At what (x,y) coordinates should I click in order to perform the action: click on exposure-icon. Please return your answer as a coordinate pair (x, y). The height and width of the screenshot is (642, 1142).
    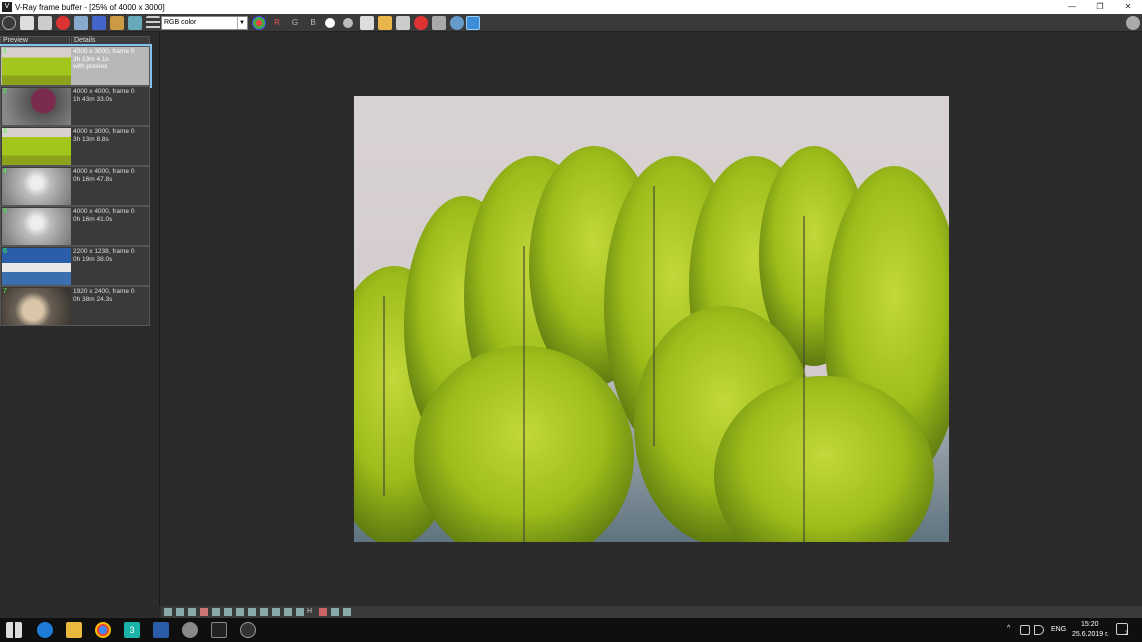
    Looking at the image, I should click on (240, 612).